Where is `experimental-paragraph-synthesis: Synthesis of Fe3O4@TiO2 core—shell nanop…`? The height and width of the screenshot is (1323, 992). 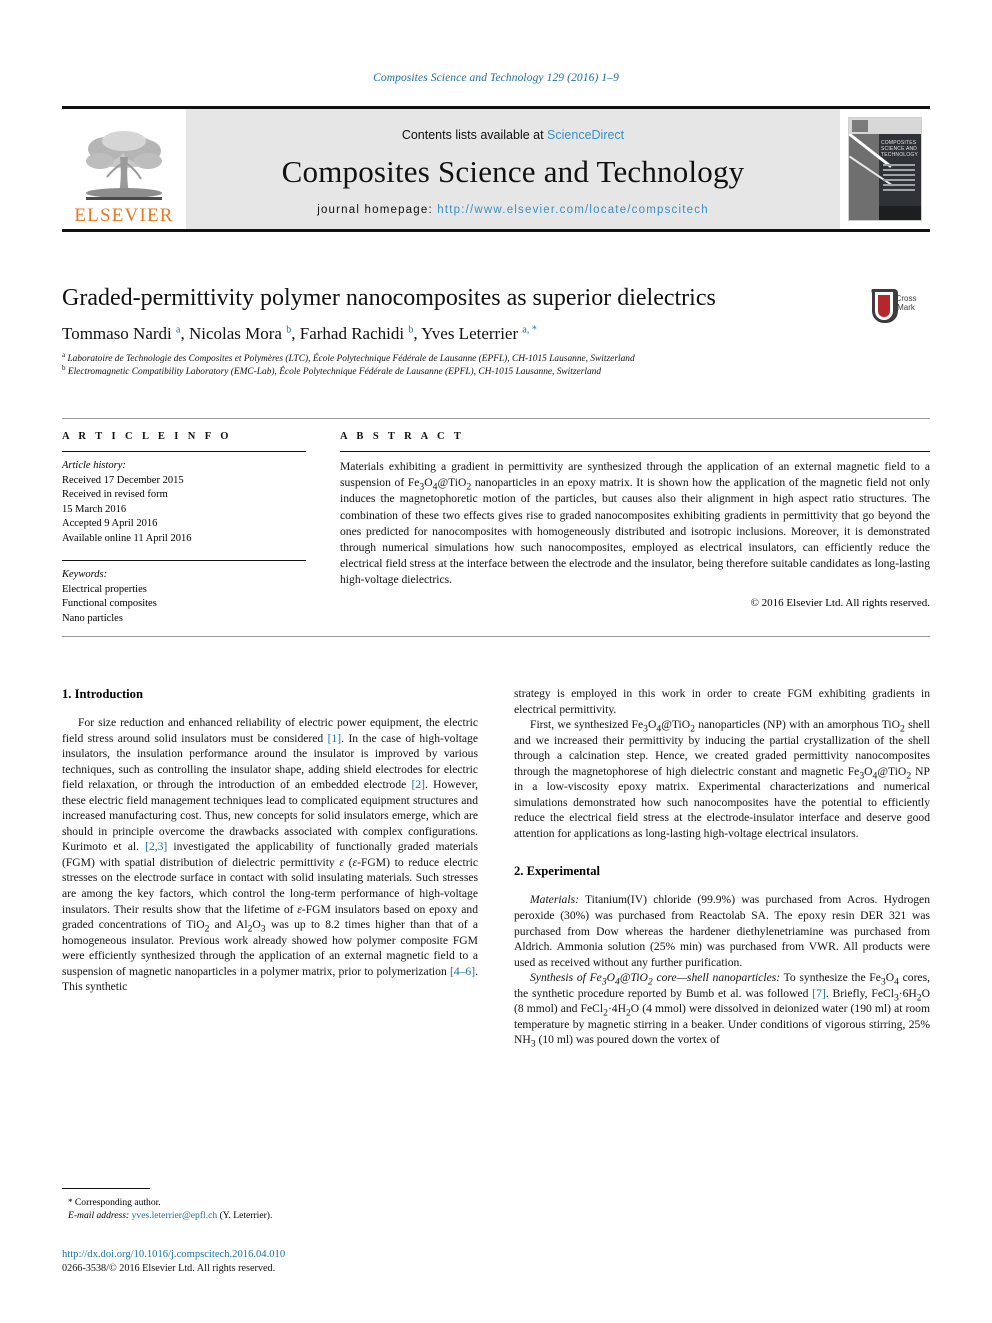
experimental-paragraph-synthesis: Synthesis of Fe3O4@TiO2 core—shell nanop… is located at coordinates (722, 1010).